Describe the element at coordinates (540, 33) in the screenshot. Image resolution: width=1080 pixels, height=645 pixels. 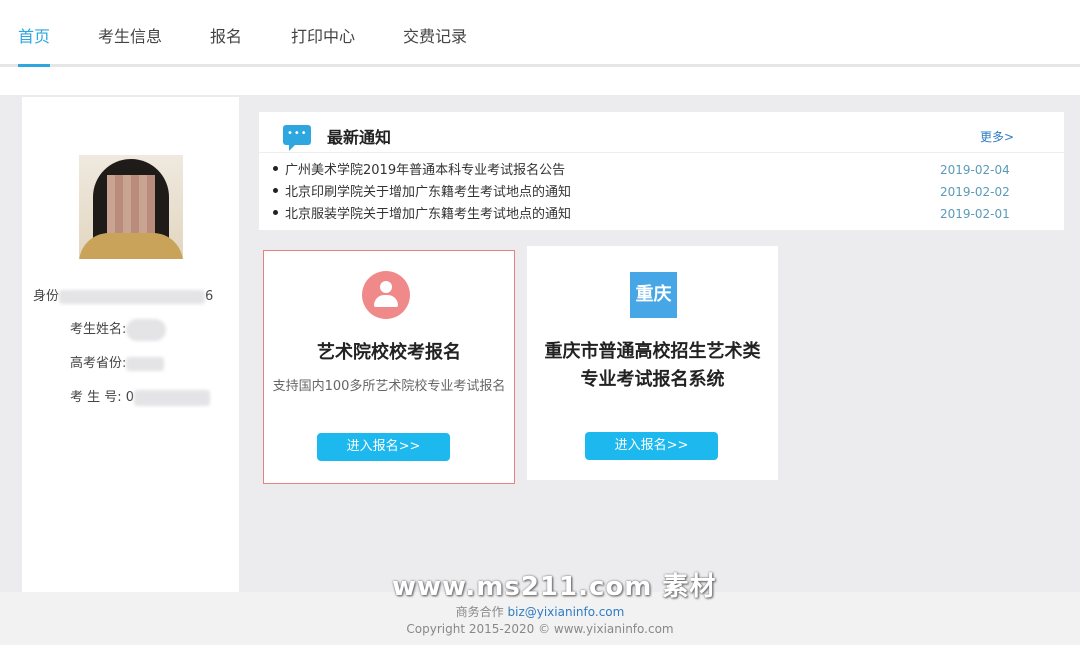
I see `top-nav: 首页 考生信息 报名 打印中心 交费记录` at that location.